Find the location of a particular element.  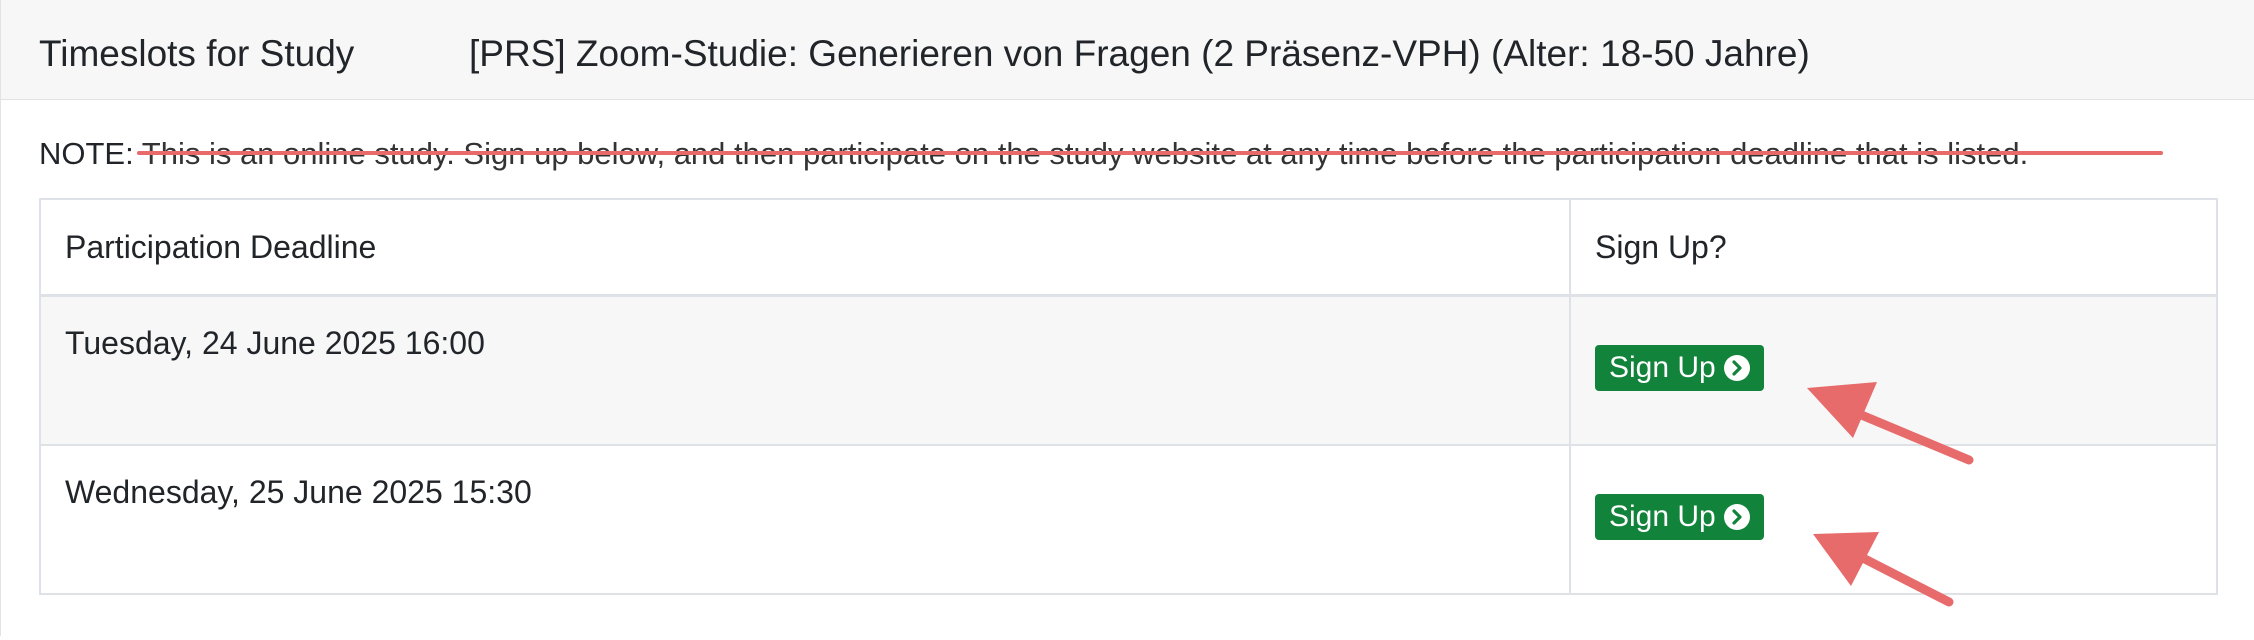

column-header-deadline: Participation Deadline is located at coordinates (805, 247).